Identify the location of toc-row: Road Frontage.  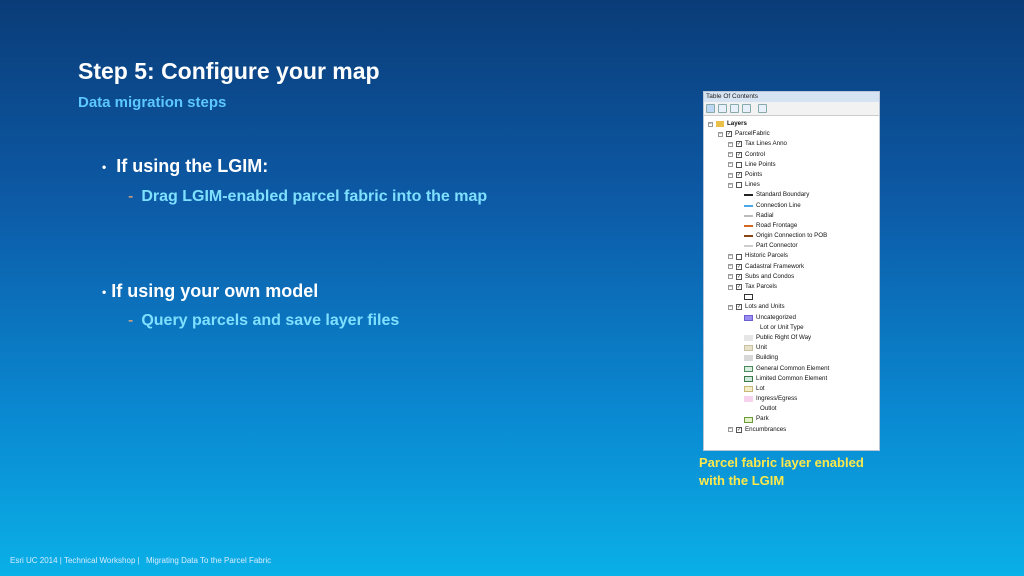
(791, 226).